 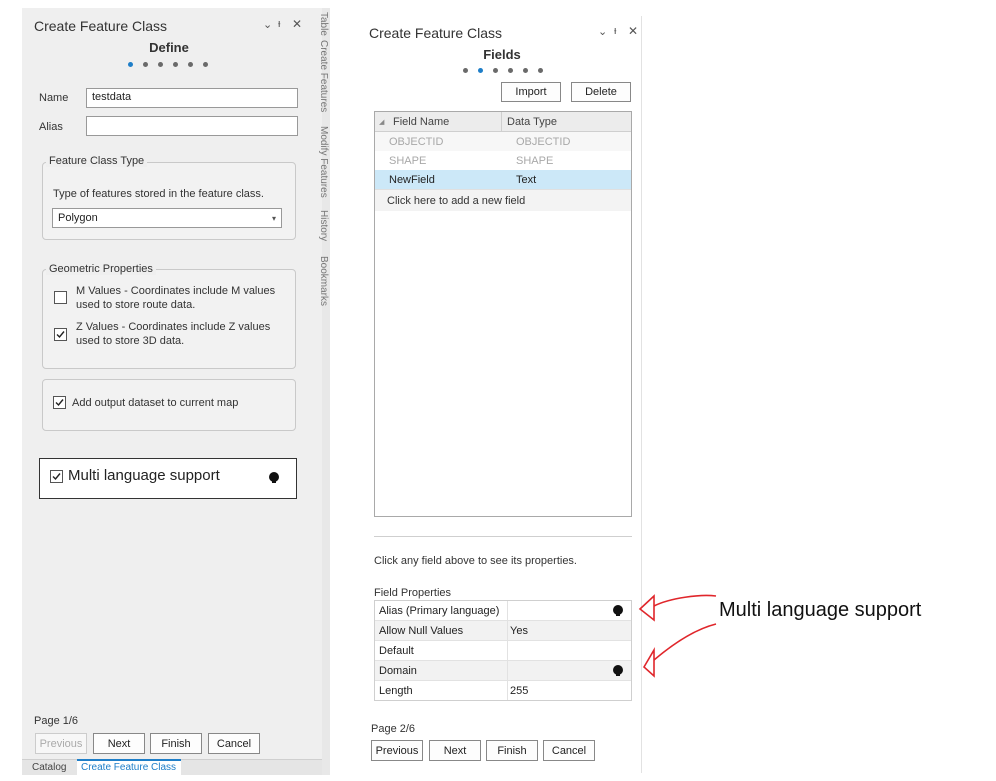 I want to click on add-output-checkbox, so click(x=59, y=402).